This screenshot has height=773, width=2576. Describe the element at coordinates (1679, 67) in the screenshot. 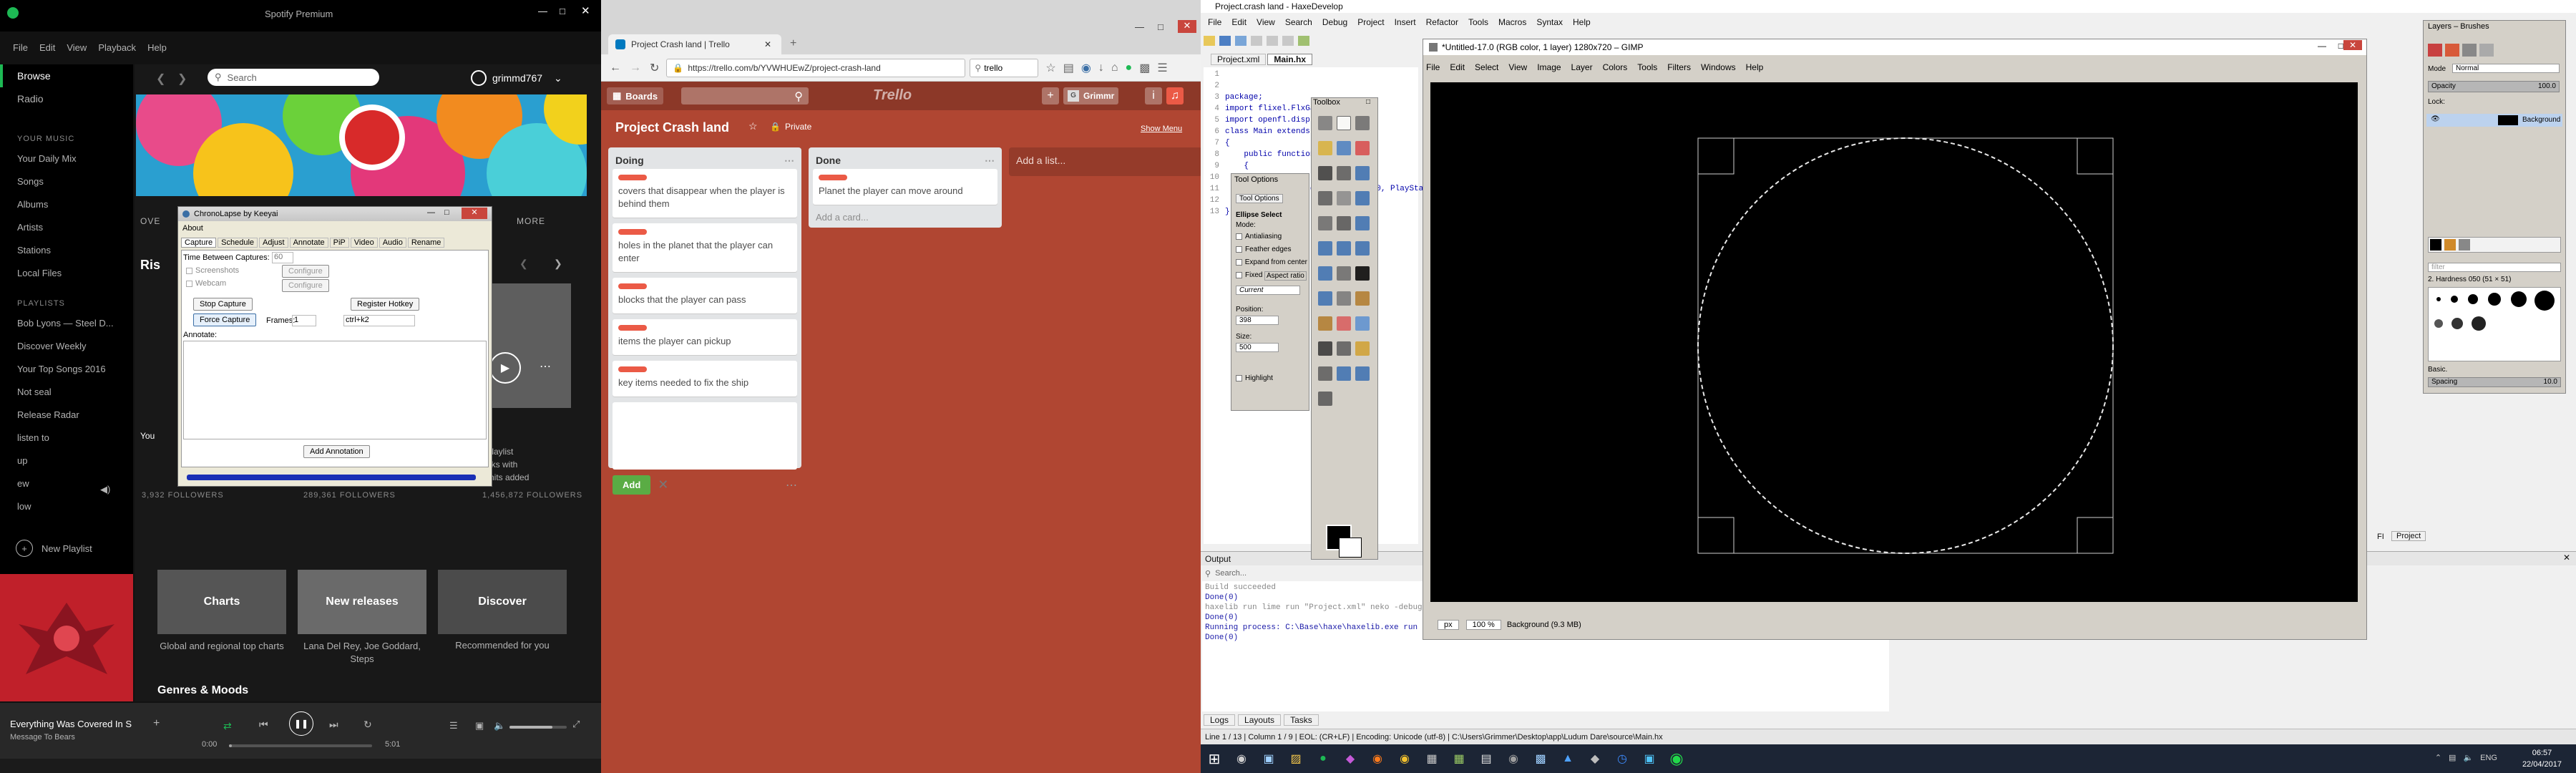

I see `gimp-menu-filters: Filters` at that location.